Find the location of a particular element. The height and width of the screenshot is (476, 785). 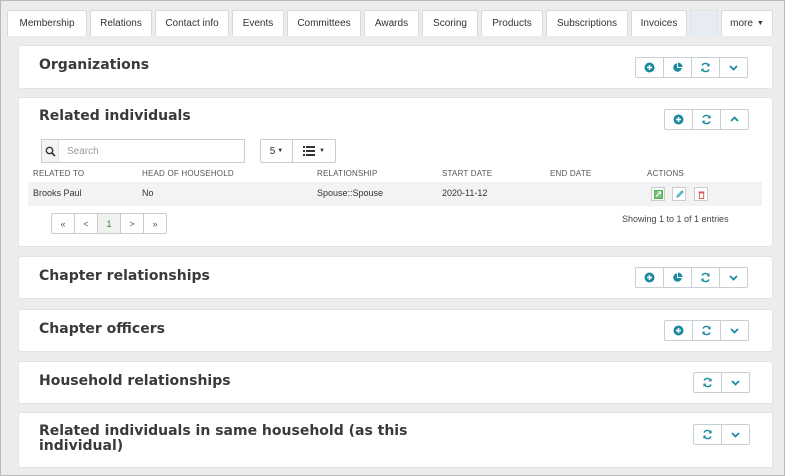

tab-contact-info: Contact info is located at coordinates (192, 23).